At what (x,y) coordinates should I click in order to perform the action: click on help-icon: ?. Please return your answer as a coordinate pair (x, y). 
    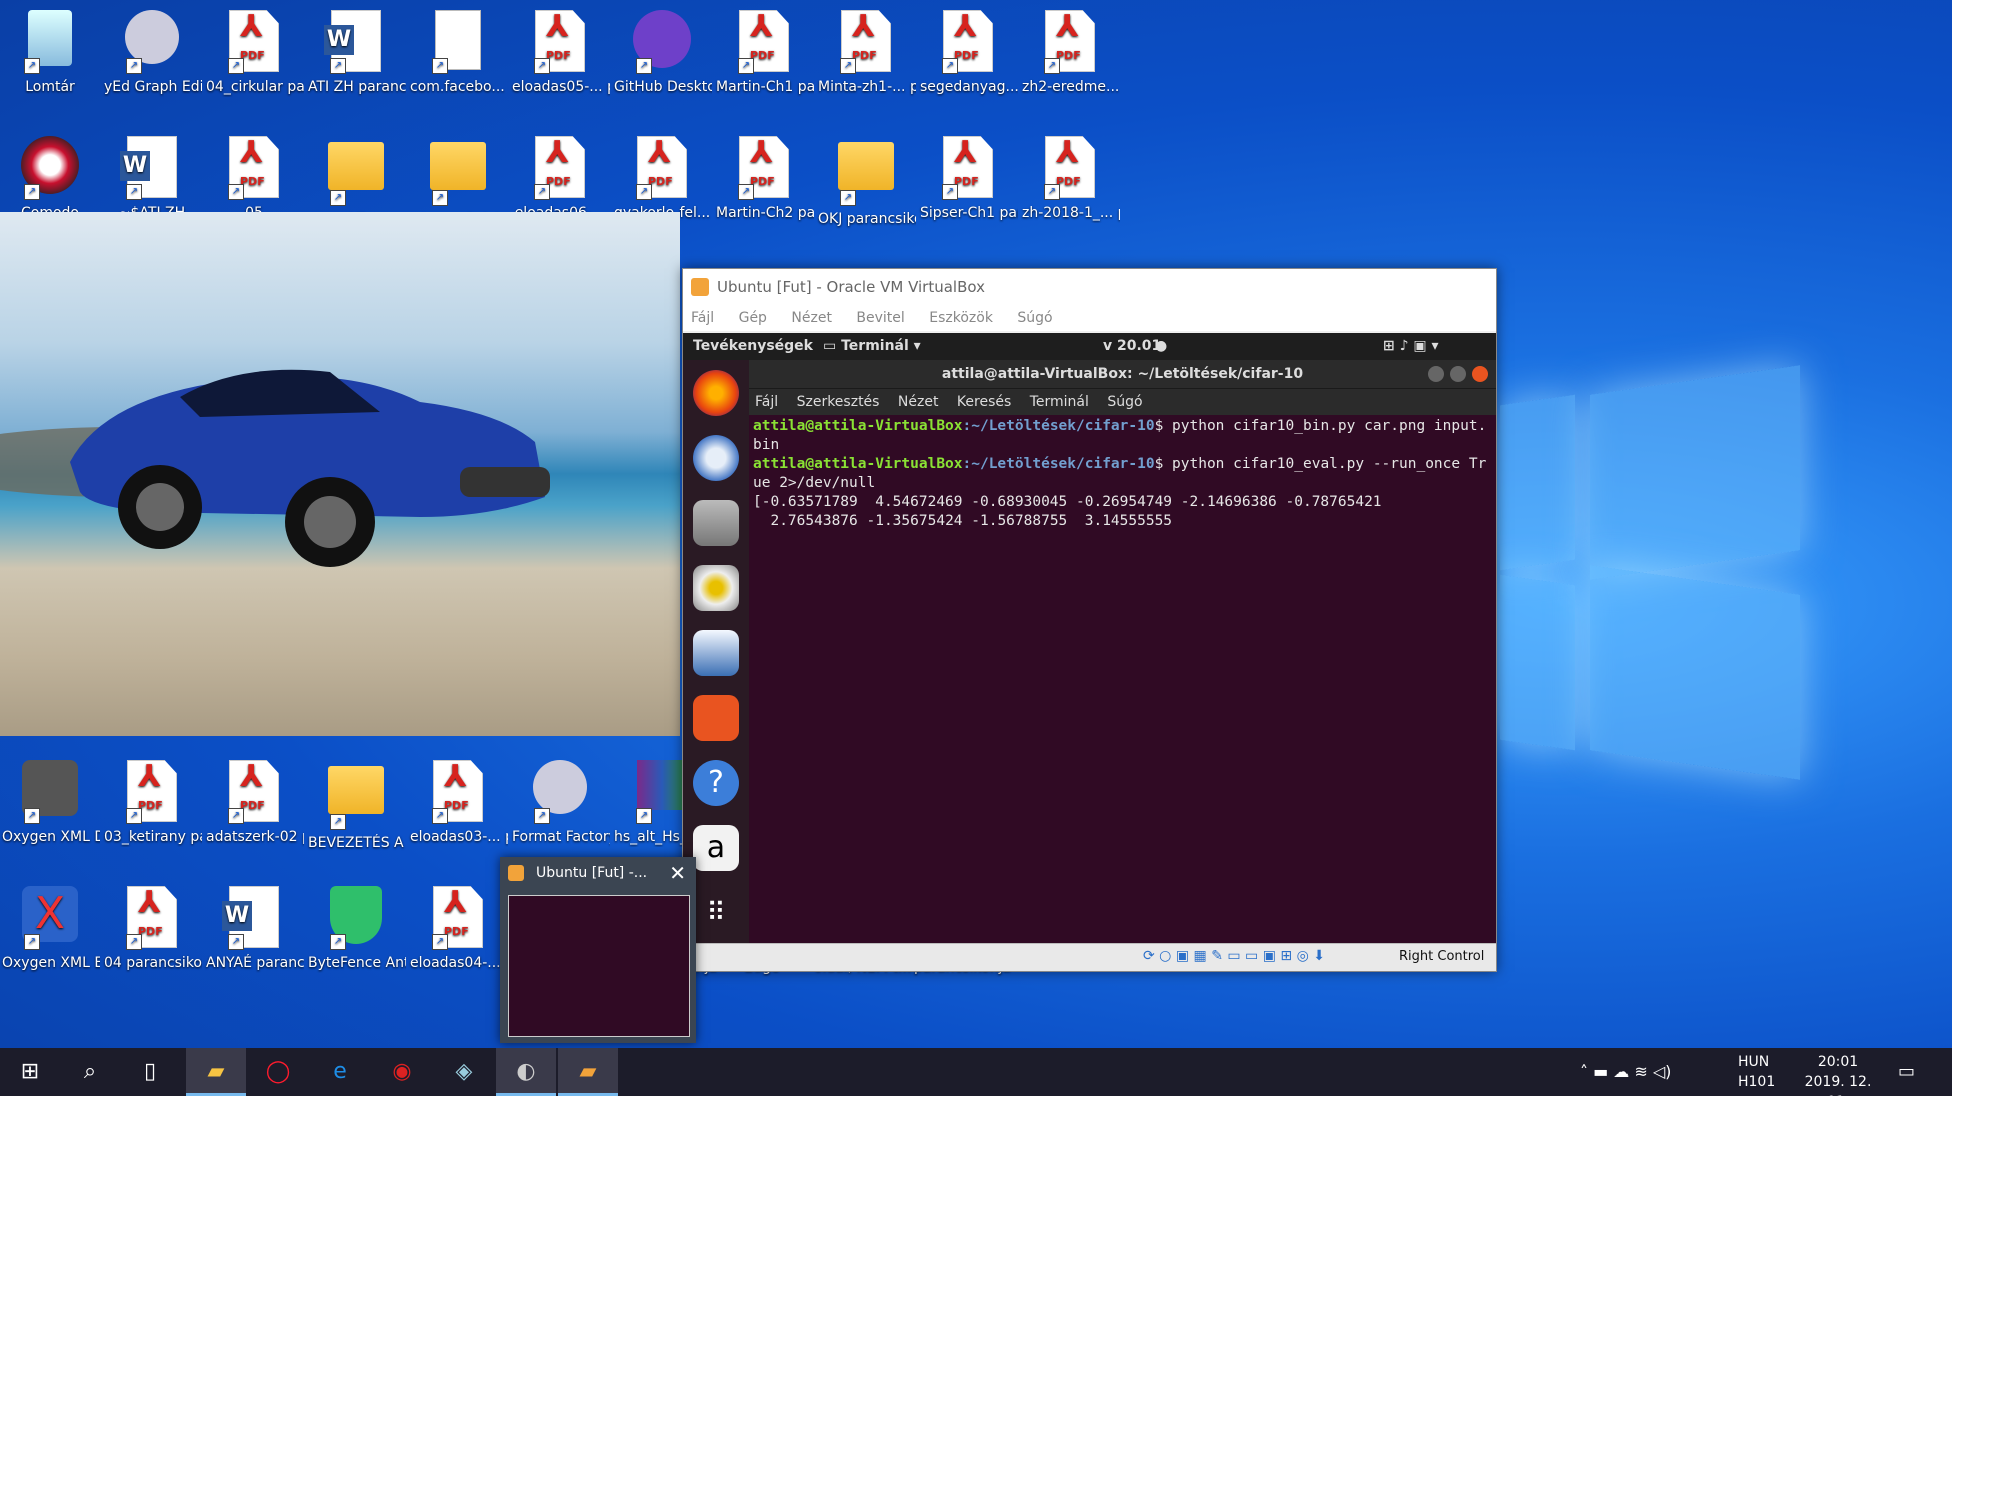
    Looking at the image, I should click on (716, 783).